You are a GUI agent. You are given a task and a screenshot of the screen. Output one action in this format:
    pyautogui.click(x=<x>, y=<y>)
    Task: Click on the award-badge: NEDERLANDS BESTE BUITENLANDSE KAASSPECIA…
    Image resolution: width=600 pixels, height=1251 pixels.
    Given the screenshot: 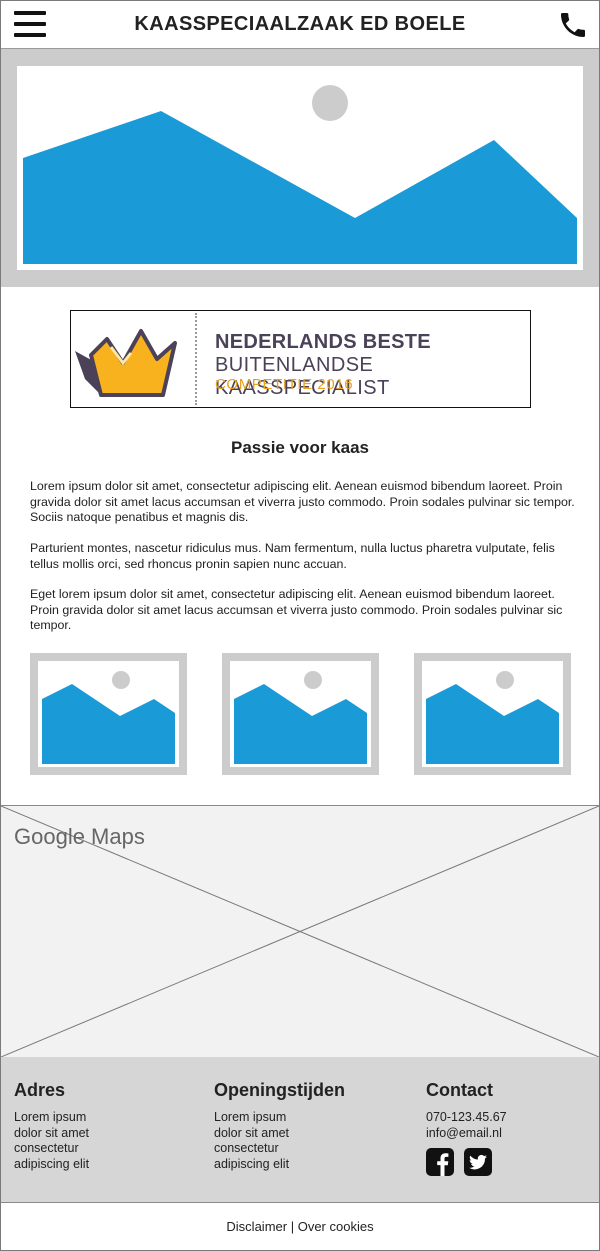 What is the action you would take?
    pyautogui.click(x=300, y=359)
    